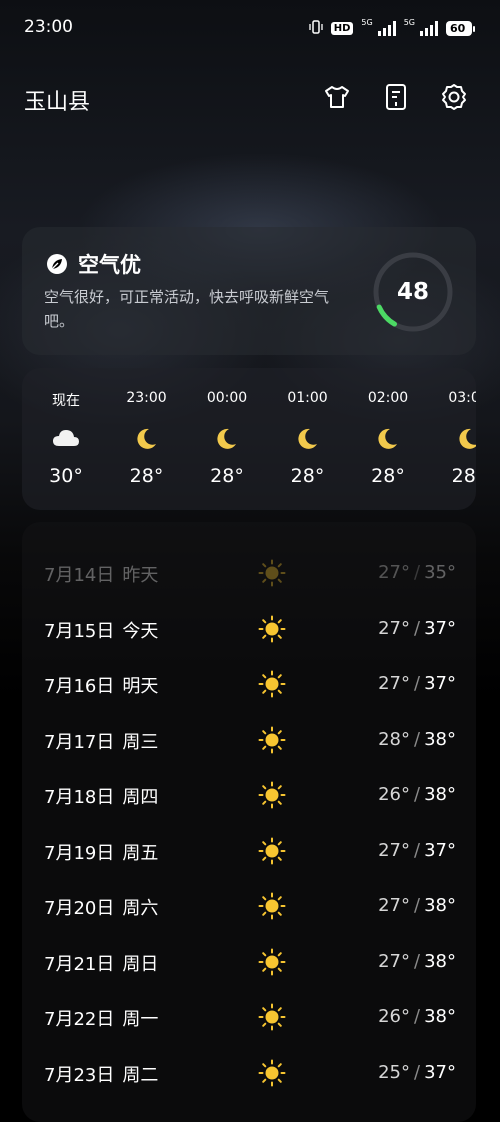 The width and height of the screenshot is (500, 1122). I want to click on daily-date-text: 7月22日, so click(79, 1019).